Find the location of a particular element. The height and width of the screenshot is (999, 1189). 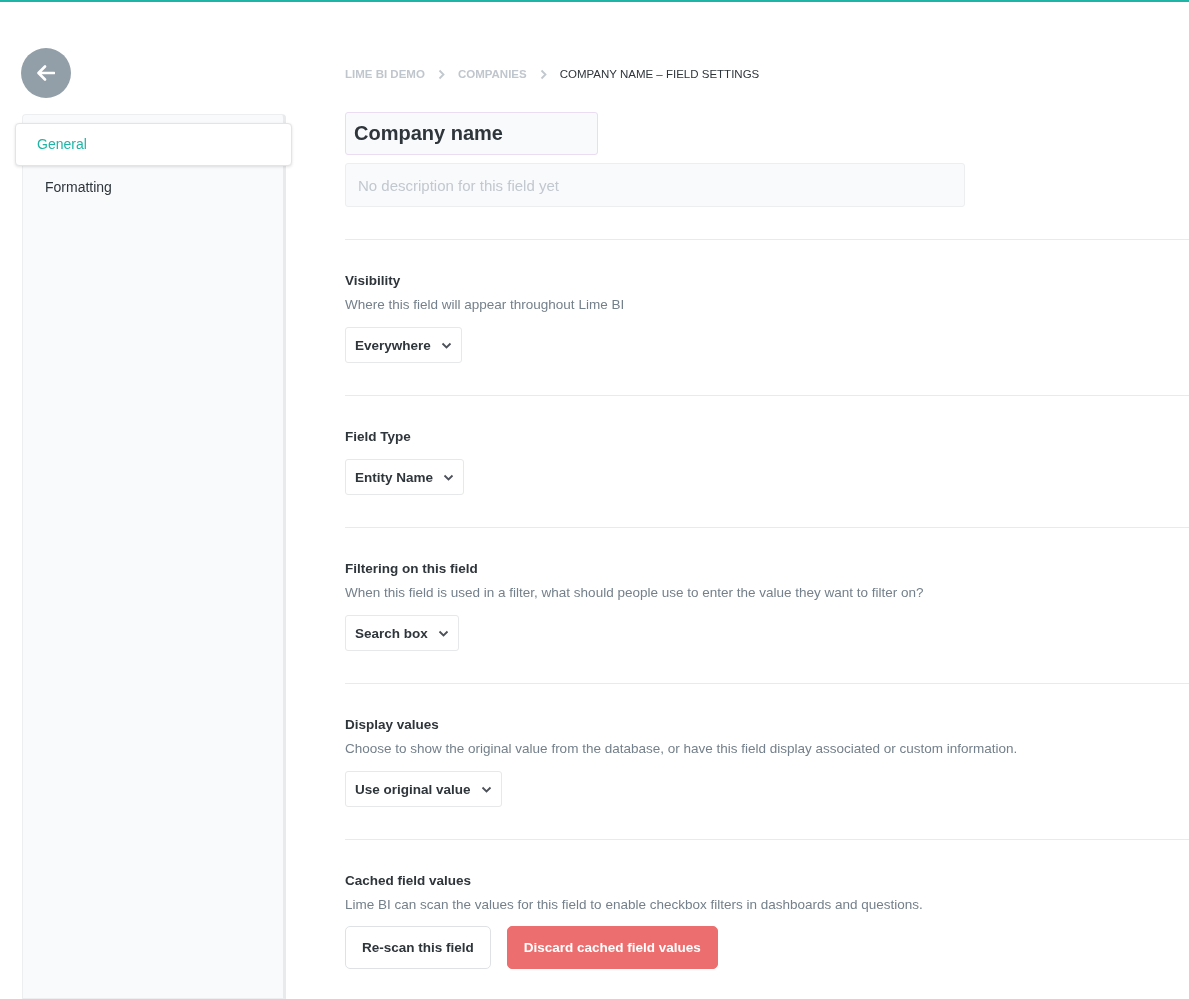

section-title: Filtering on this field is located at coordinates (412, 568).